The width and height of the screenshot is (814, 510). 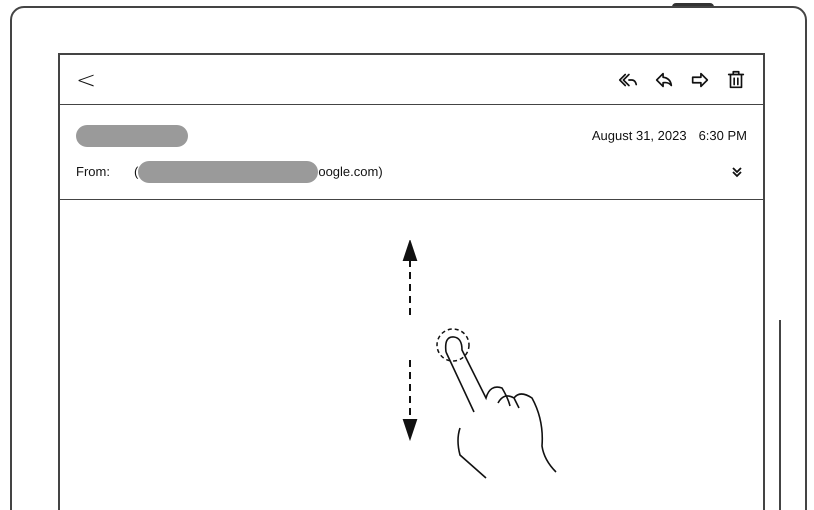 What do you see at coordinates (737, 172) in the screenshot?
I see `expand-icon` at bounding box center [737, 172].